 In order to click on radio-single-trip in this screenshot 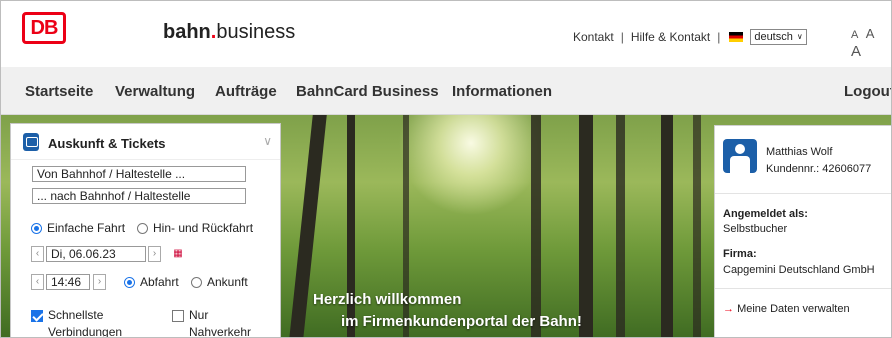, I will do `click(36, 228)`.